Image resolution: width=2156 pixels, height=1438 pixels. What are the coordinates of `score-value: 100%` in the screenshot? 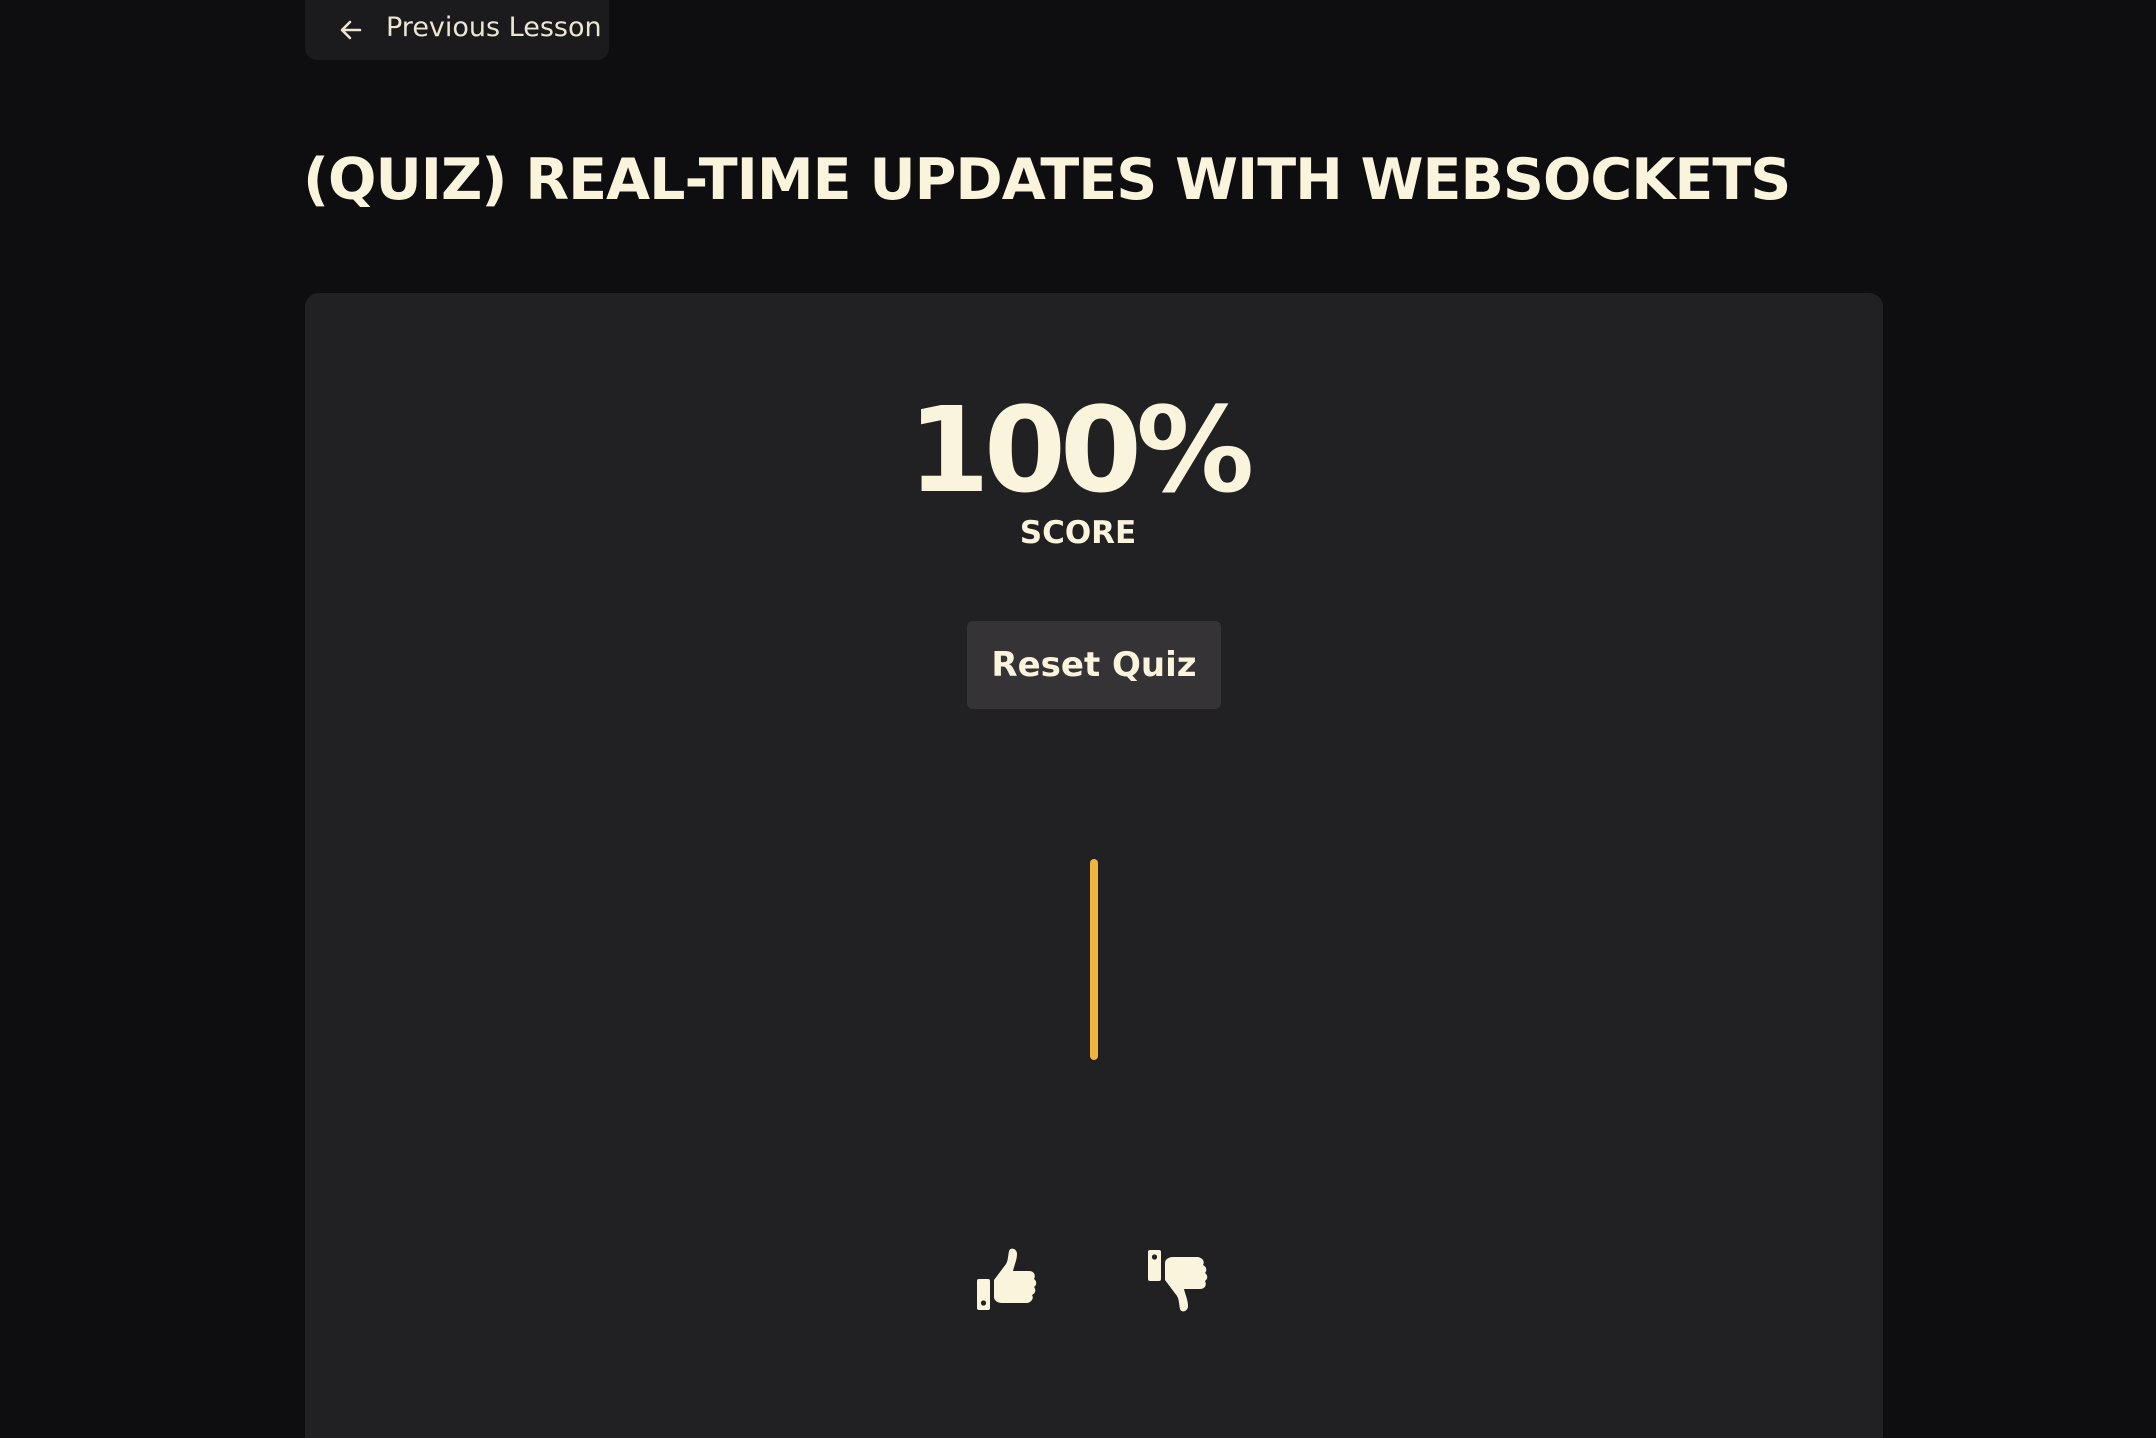 It's located at (1081, 450).